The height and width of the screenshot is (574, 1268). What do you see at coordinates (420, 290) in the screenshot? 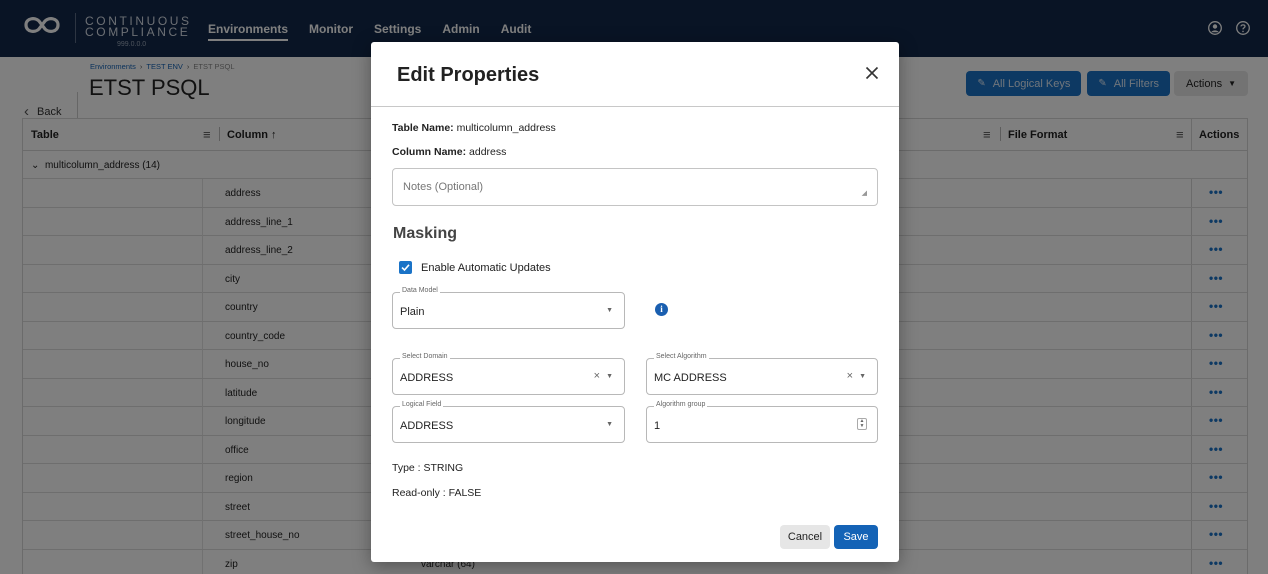
I see `data-model-label: Data Model` at bounding box center [420, 290].